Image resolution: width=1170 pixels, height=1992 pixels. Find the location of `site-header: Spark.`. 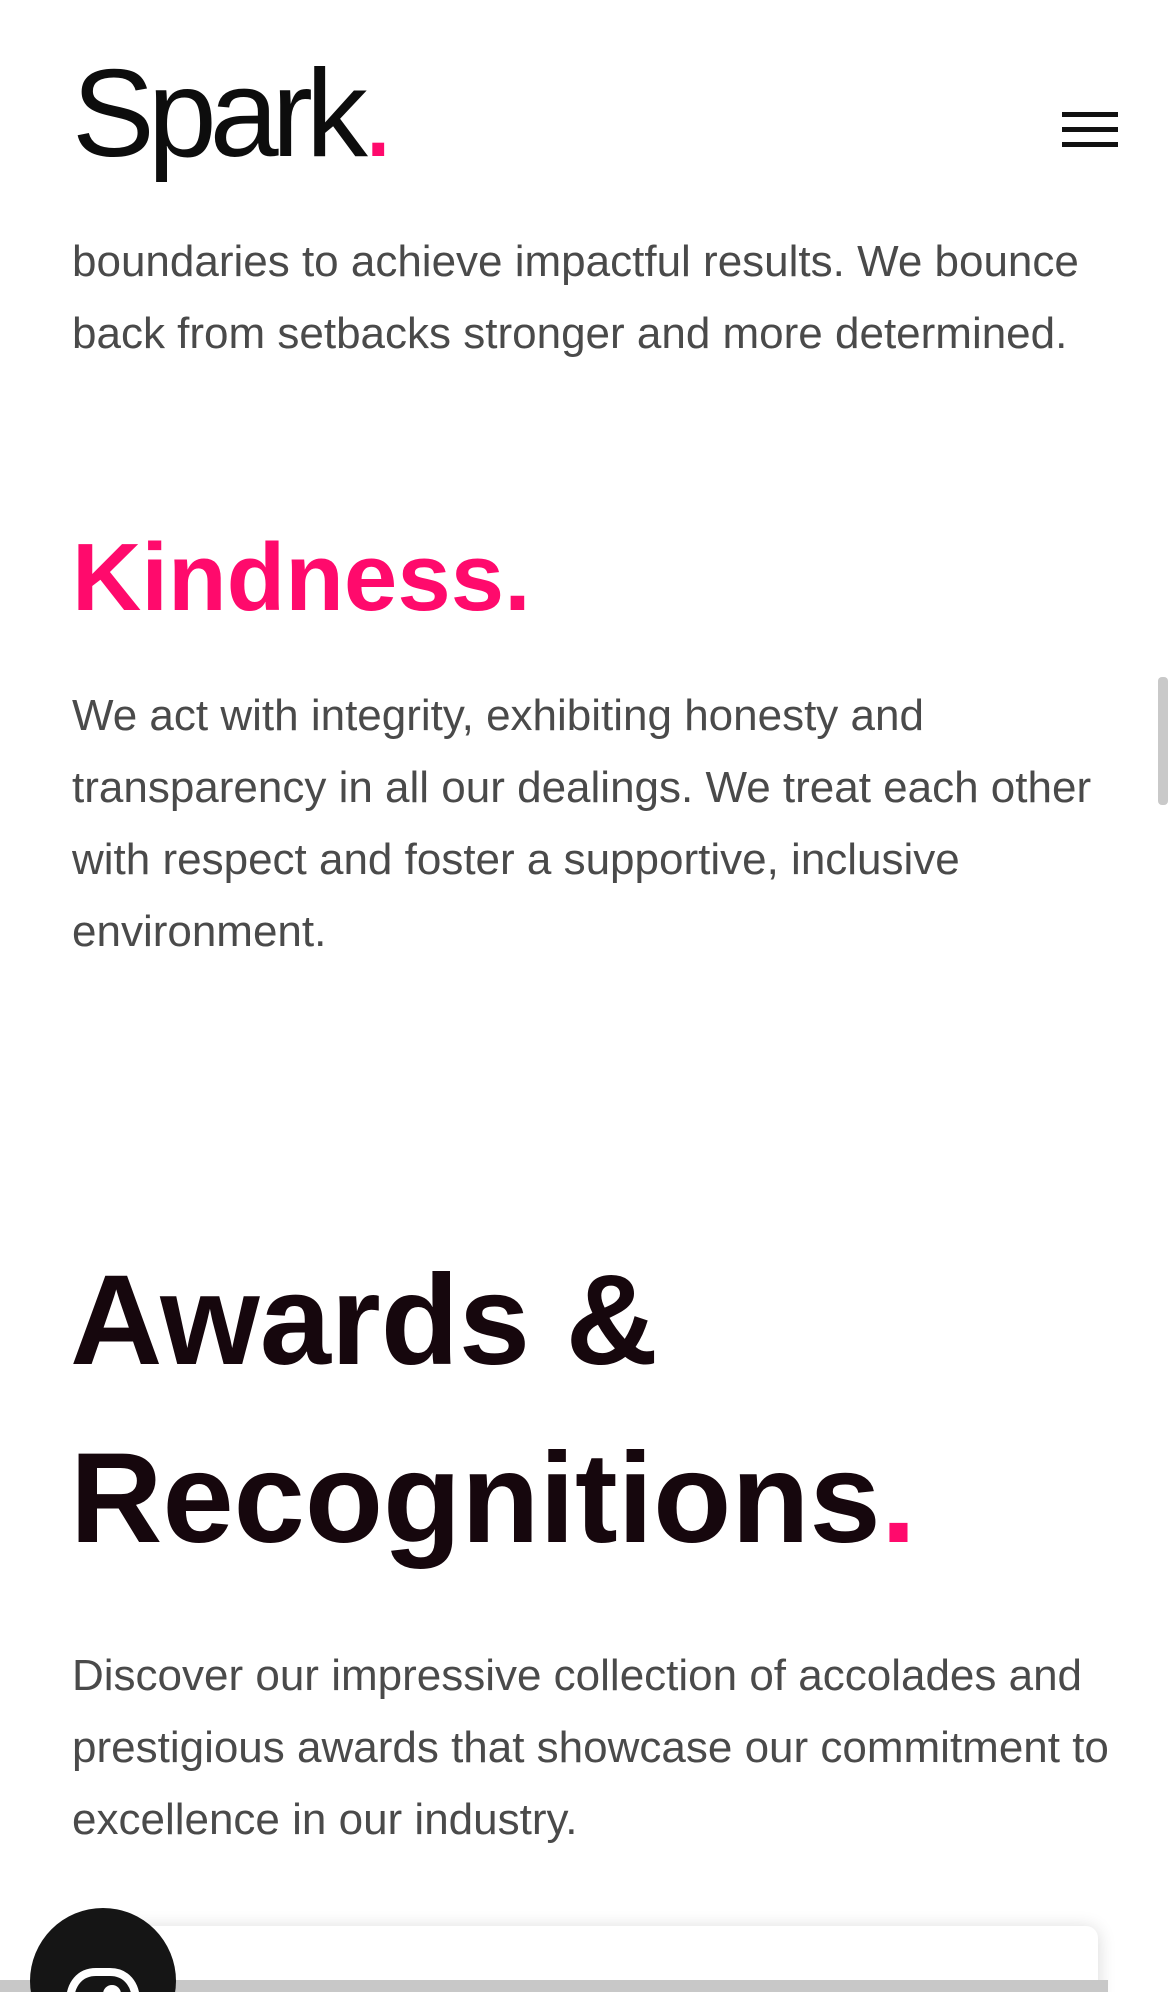

site-header: Spark. is located at coordinates (585, 102).